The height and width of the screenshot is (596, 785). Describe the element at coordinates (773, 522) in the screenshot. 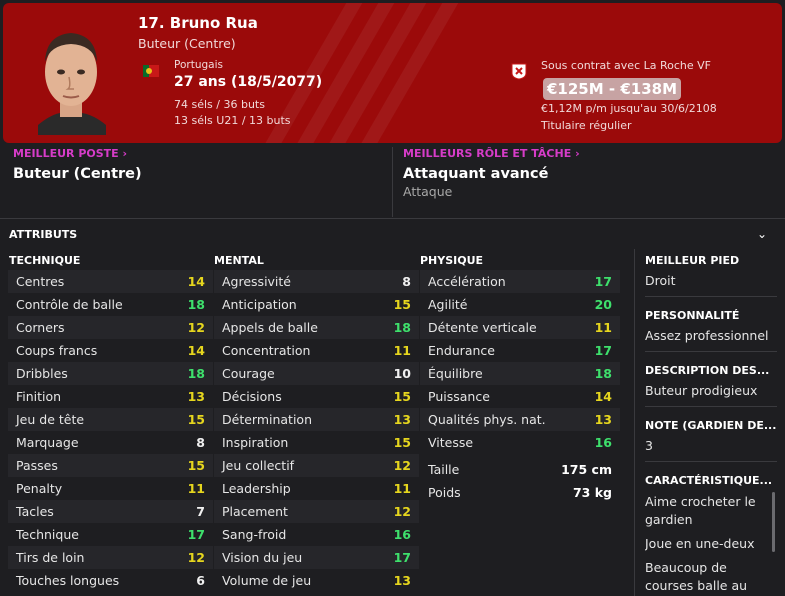

I see `scrollbar` at that location.